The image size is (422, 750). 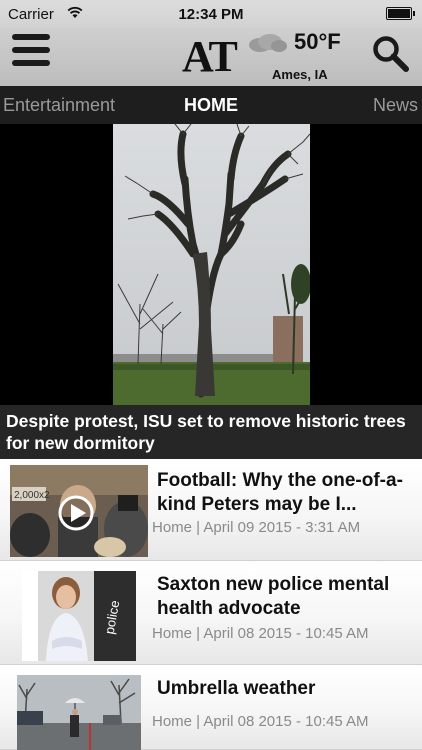 What do you see at coordinates (76, 513) in the screenshot?
I see `play-icon` at bounding box center [76, 513].